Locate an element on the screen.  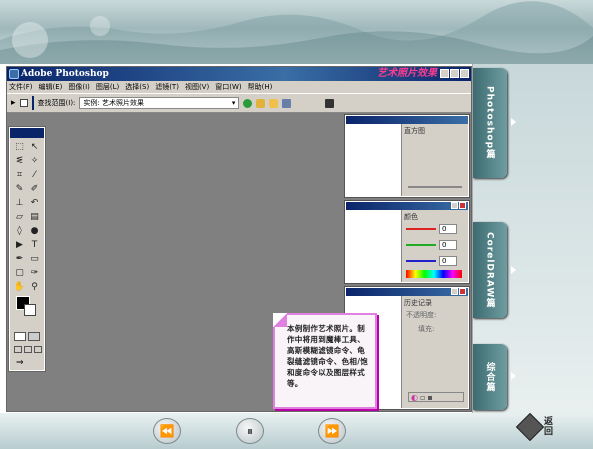
shape-tool-icon: ▭ is located at coordinates (34, 259).